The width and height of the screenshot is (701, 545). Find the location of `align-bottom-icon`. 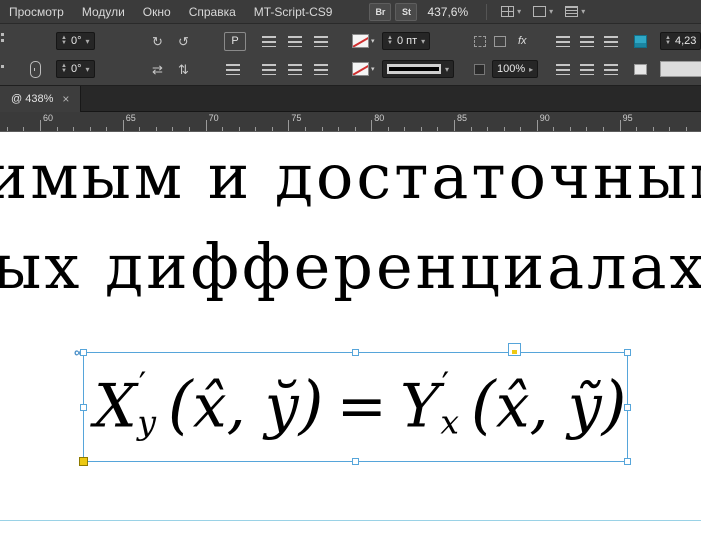

align-bottom-icon is located at coordinates (321, 41).